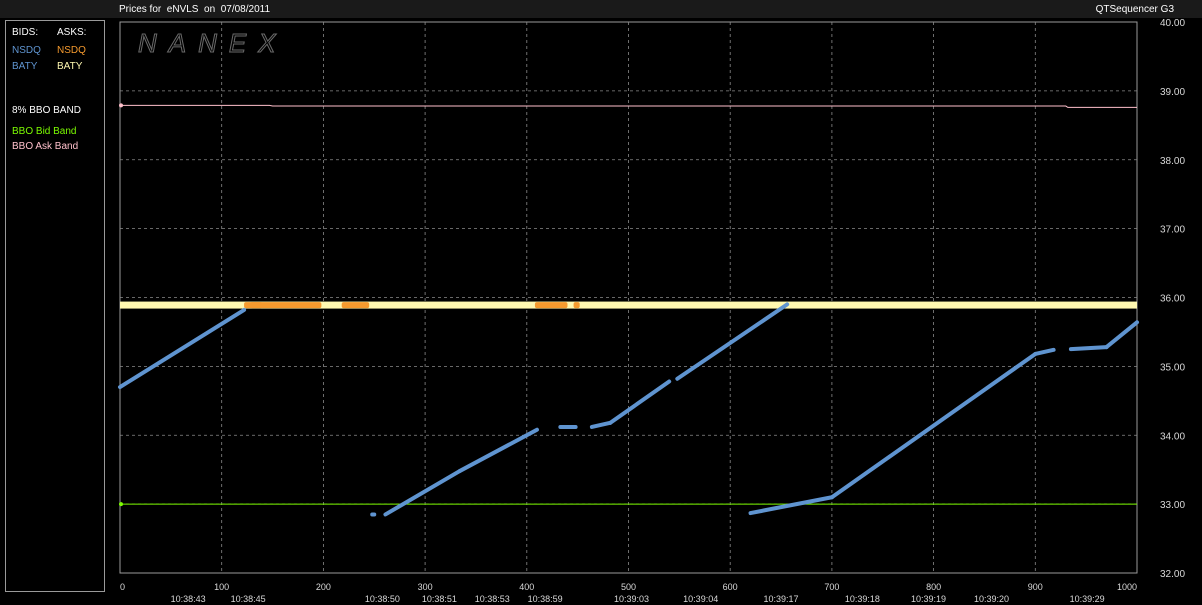 The width and height of the screenshot is (1202, 605). What do you see at coordinates (1172, 505) in the screenshot?
I see `y-tick-label: 33.00` at bounding box center [1172, 505].